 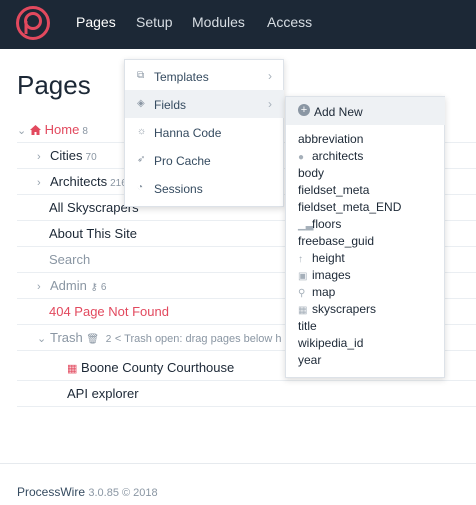 I want to click on footer-version: 3.0.85 © 2018, so click(x=123, y=493).